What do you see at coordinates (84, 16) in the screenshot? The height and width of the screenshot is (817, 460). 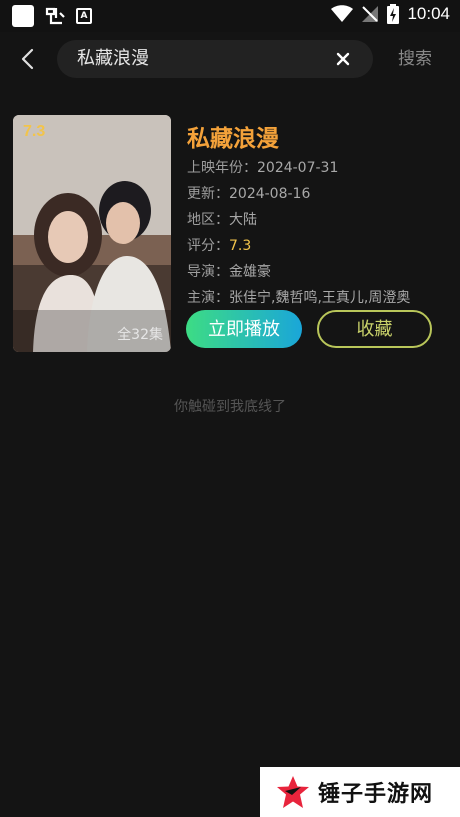 I see `a-app-icon: A` at bounding box center [84, 16].